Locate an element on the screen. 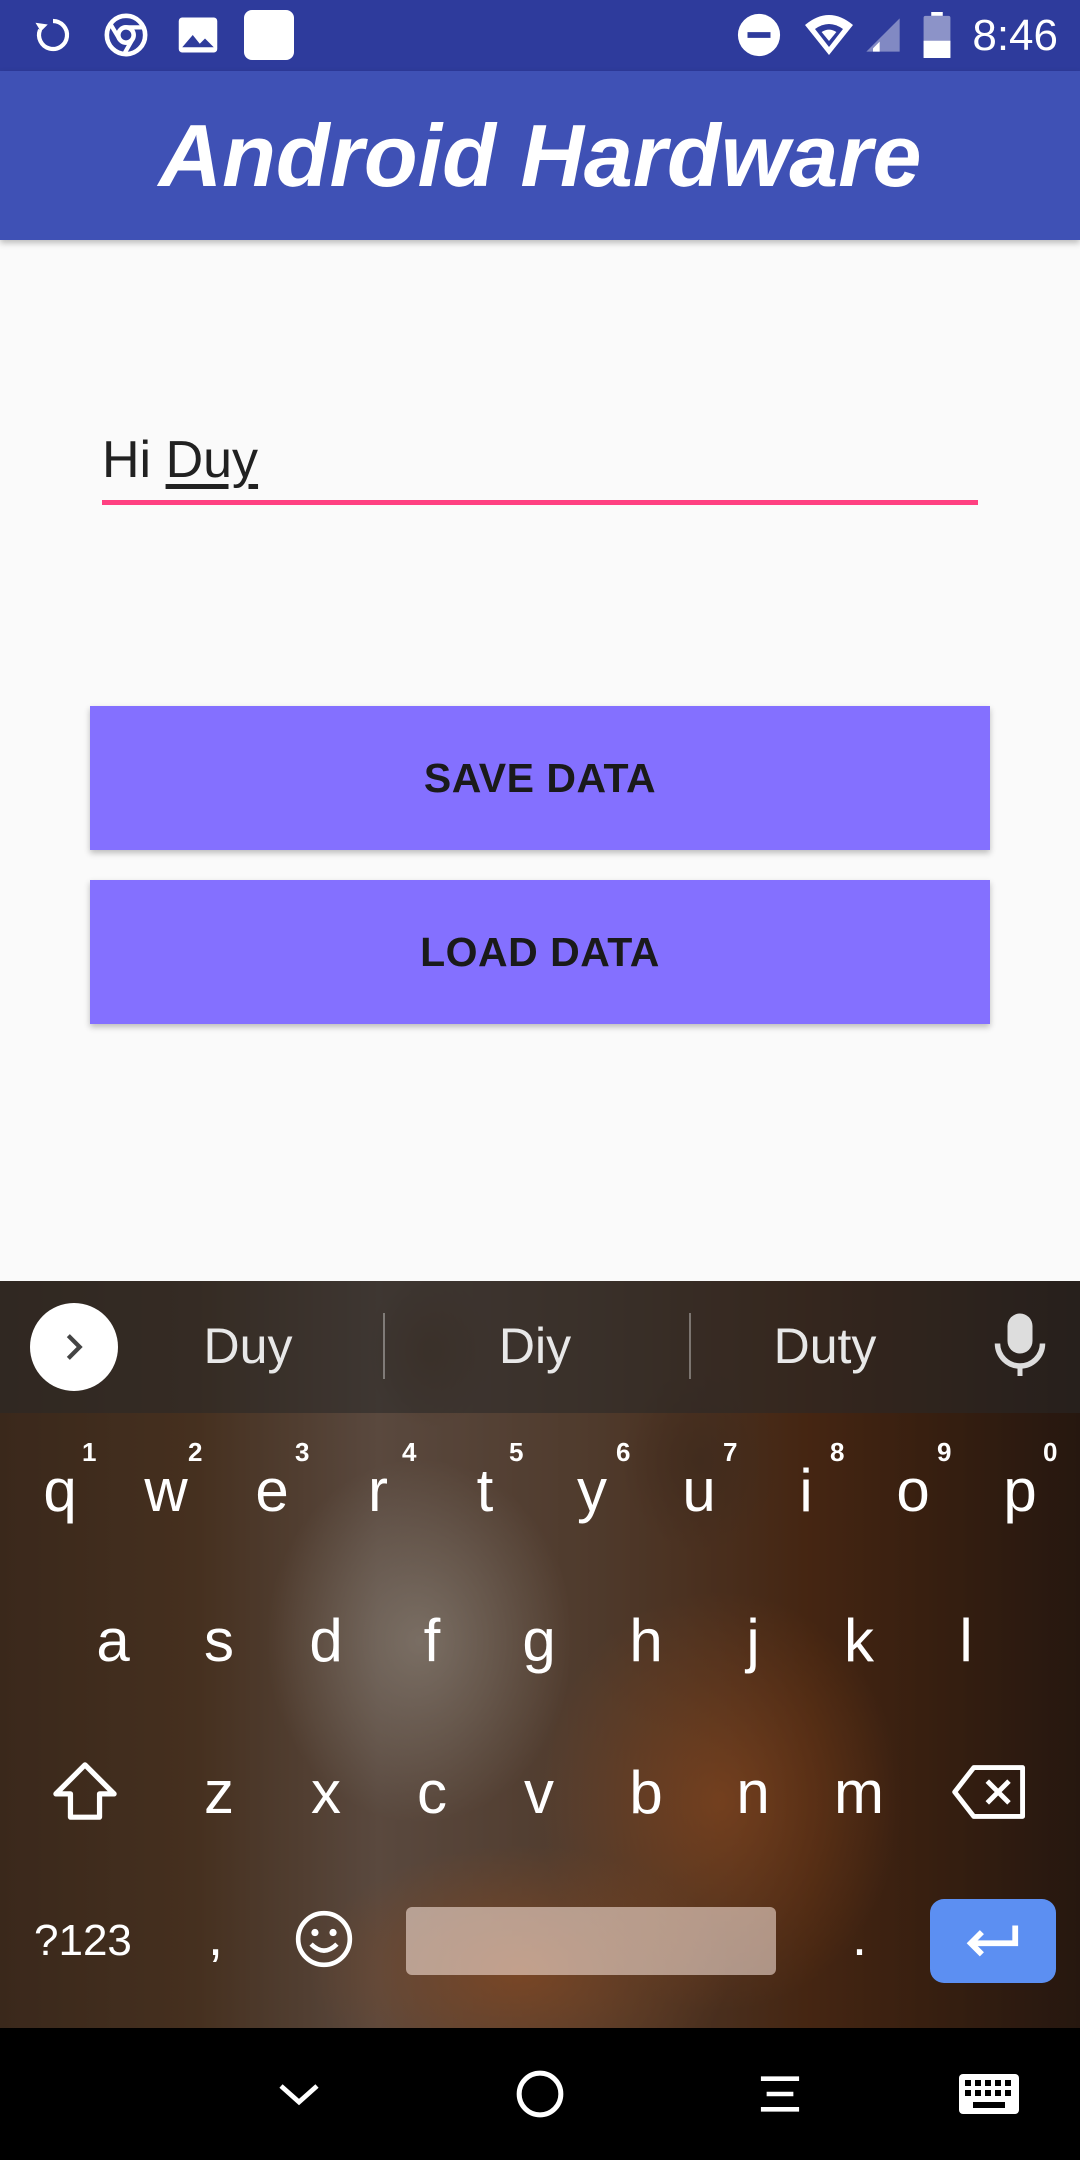 This screenshot has width=1080, height=2160. text-input-value: Hi Duy is located at coordinates (540, 460).